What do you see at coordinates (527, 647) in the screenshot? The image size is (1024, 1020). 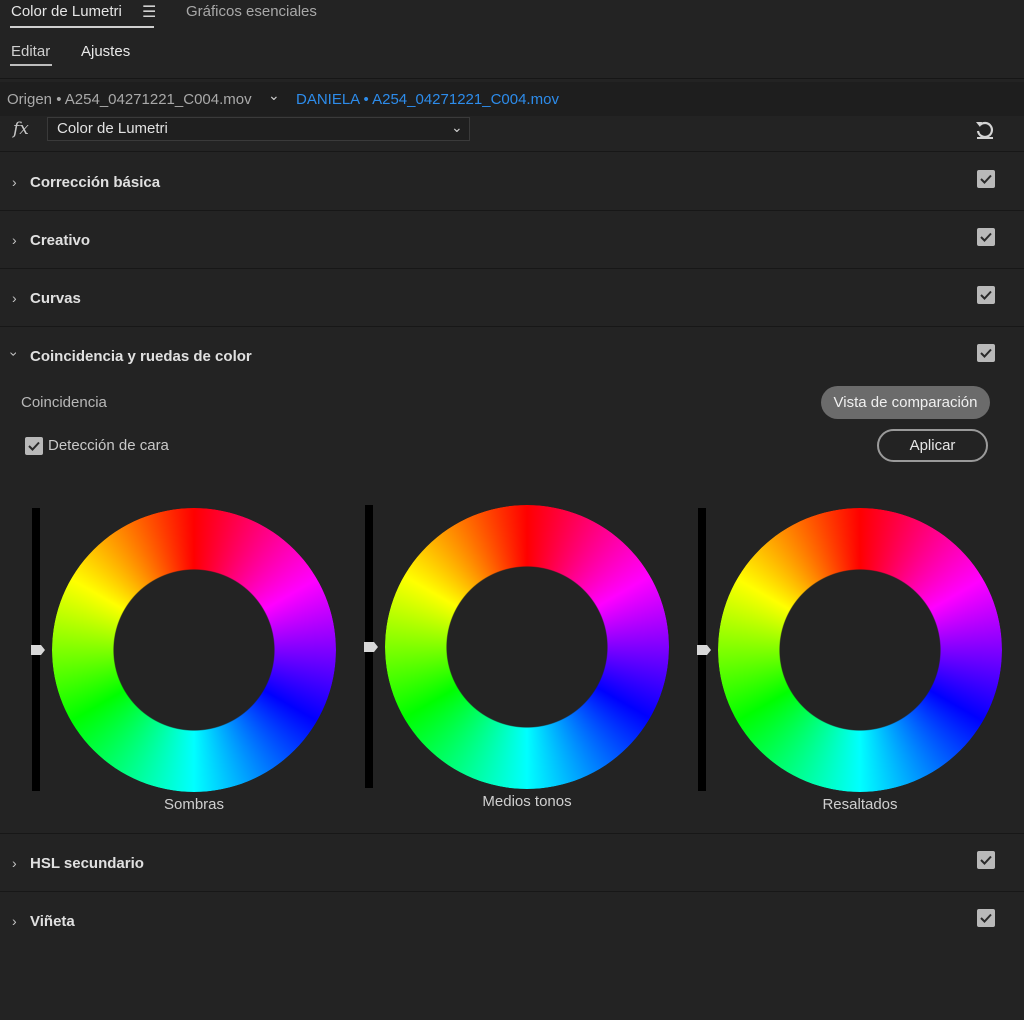 I see `midtones-color-wheel` at bounding box center [527, 647].